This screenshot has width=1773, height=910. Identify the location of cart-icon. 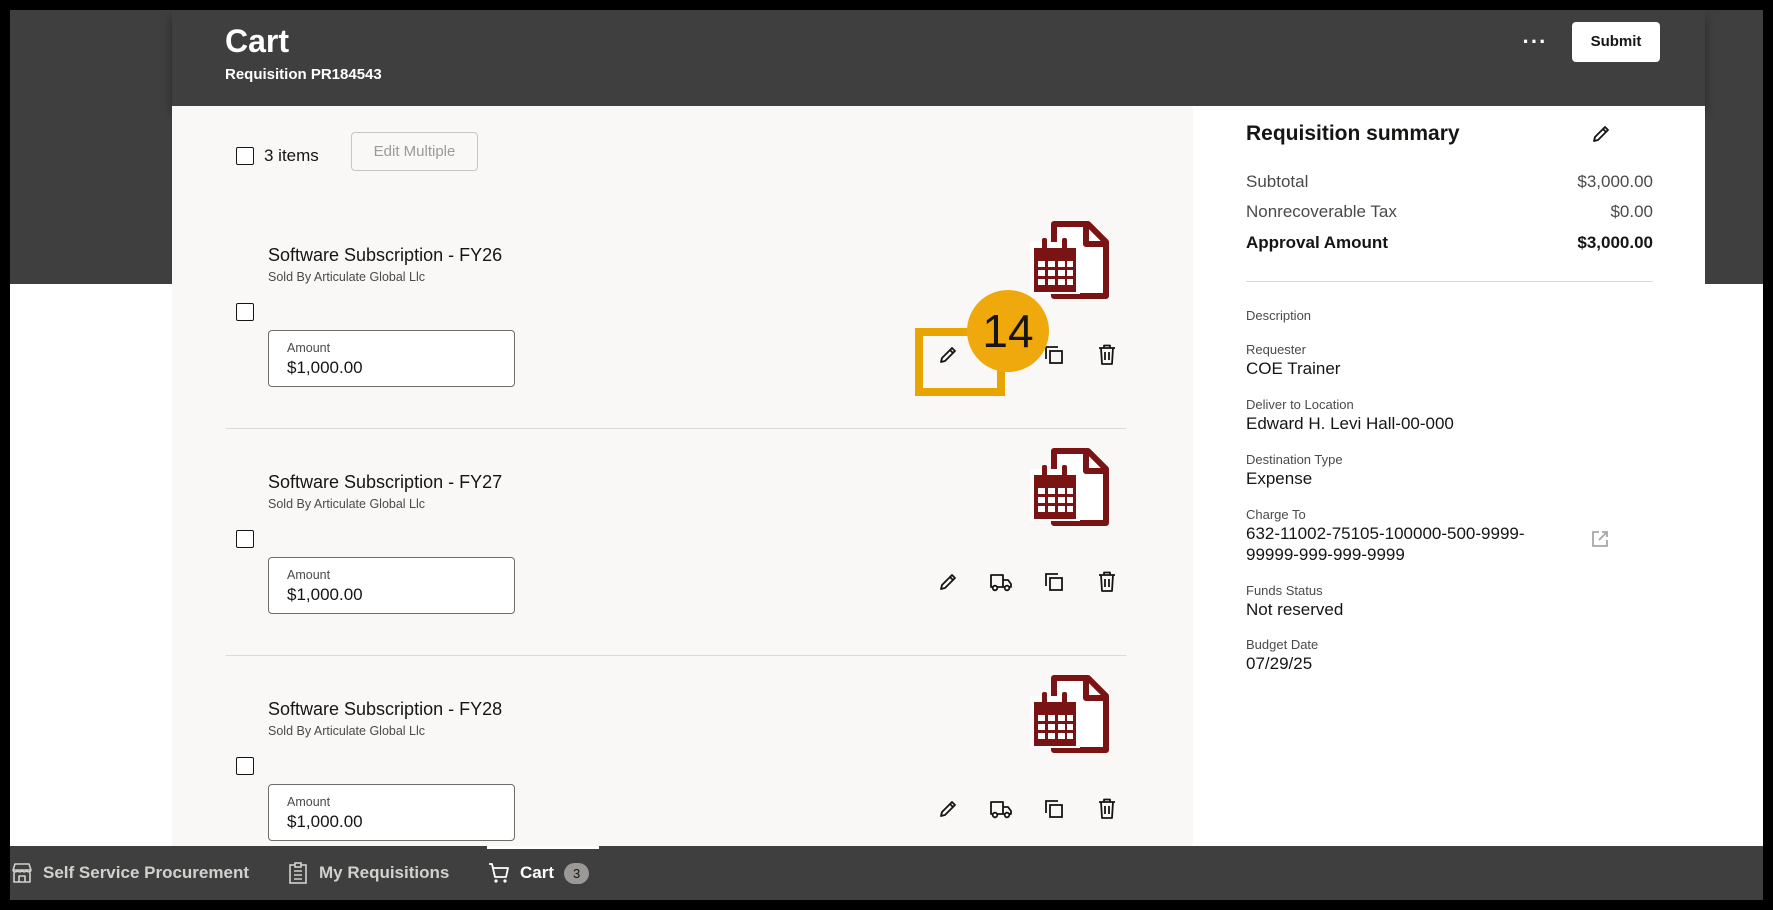
(499, 873).